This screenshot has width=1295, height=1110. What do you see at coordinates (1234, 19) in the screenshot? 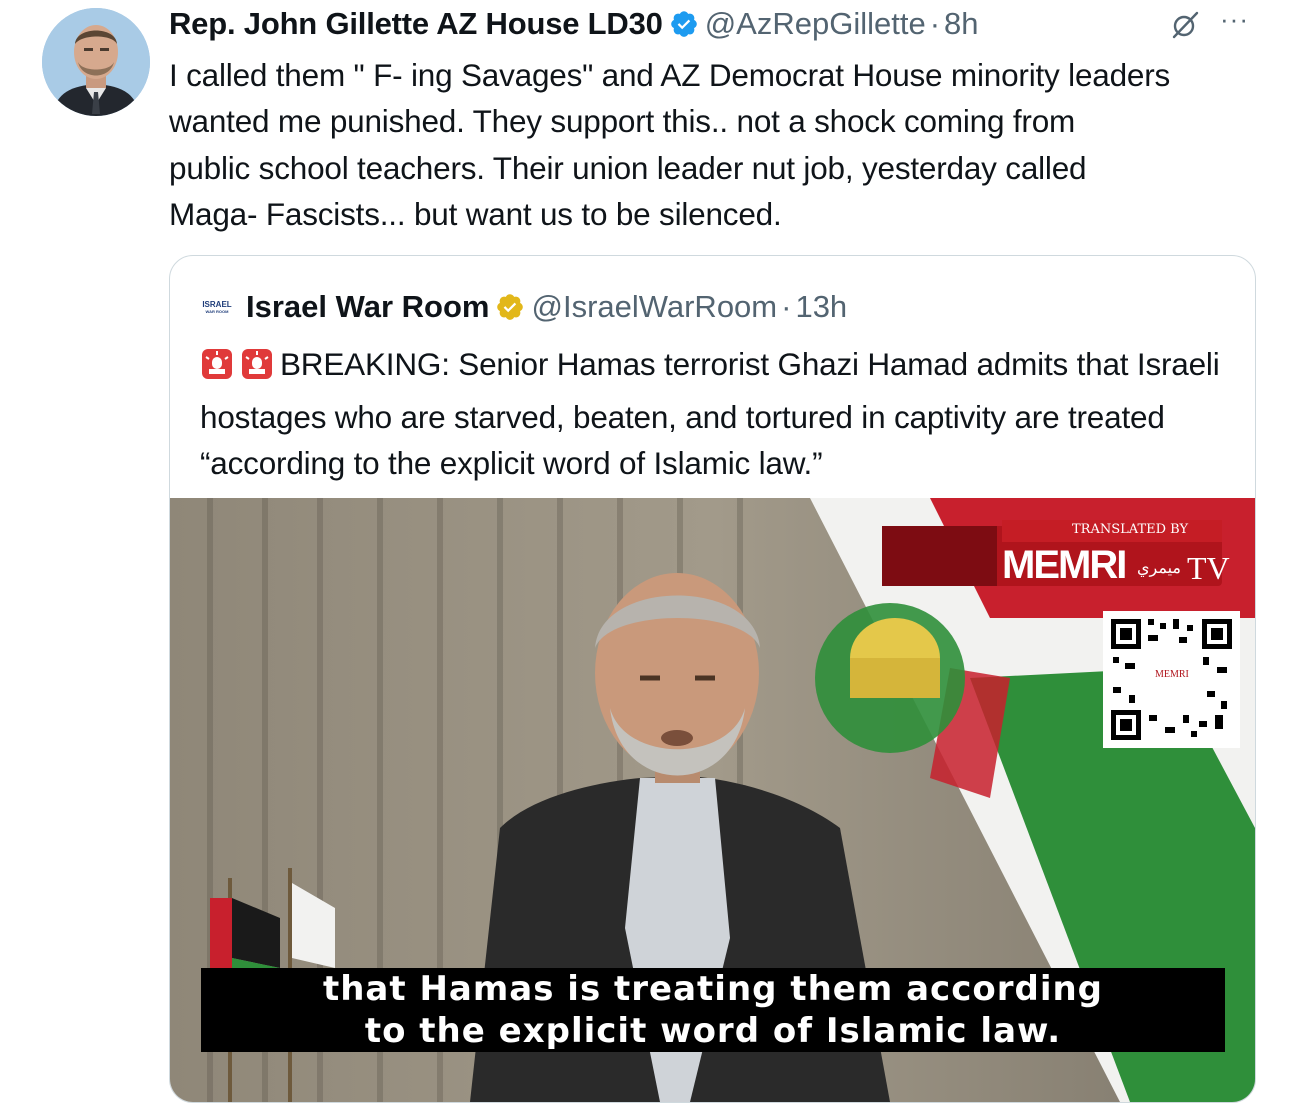
I see `more-icon: ···` at bounding box center [1234, 19].